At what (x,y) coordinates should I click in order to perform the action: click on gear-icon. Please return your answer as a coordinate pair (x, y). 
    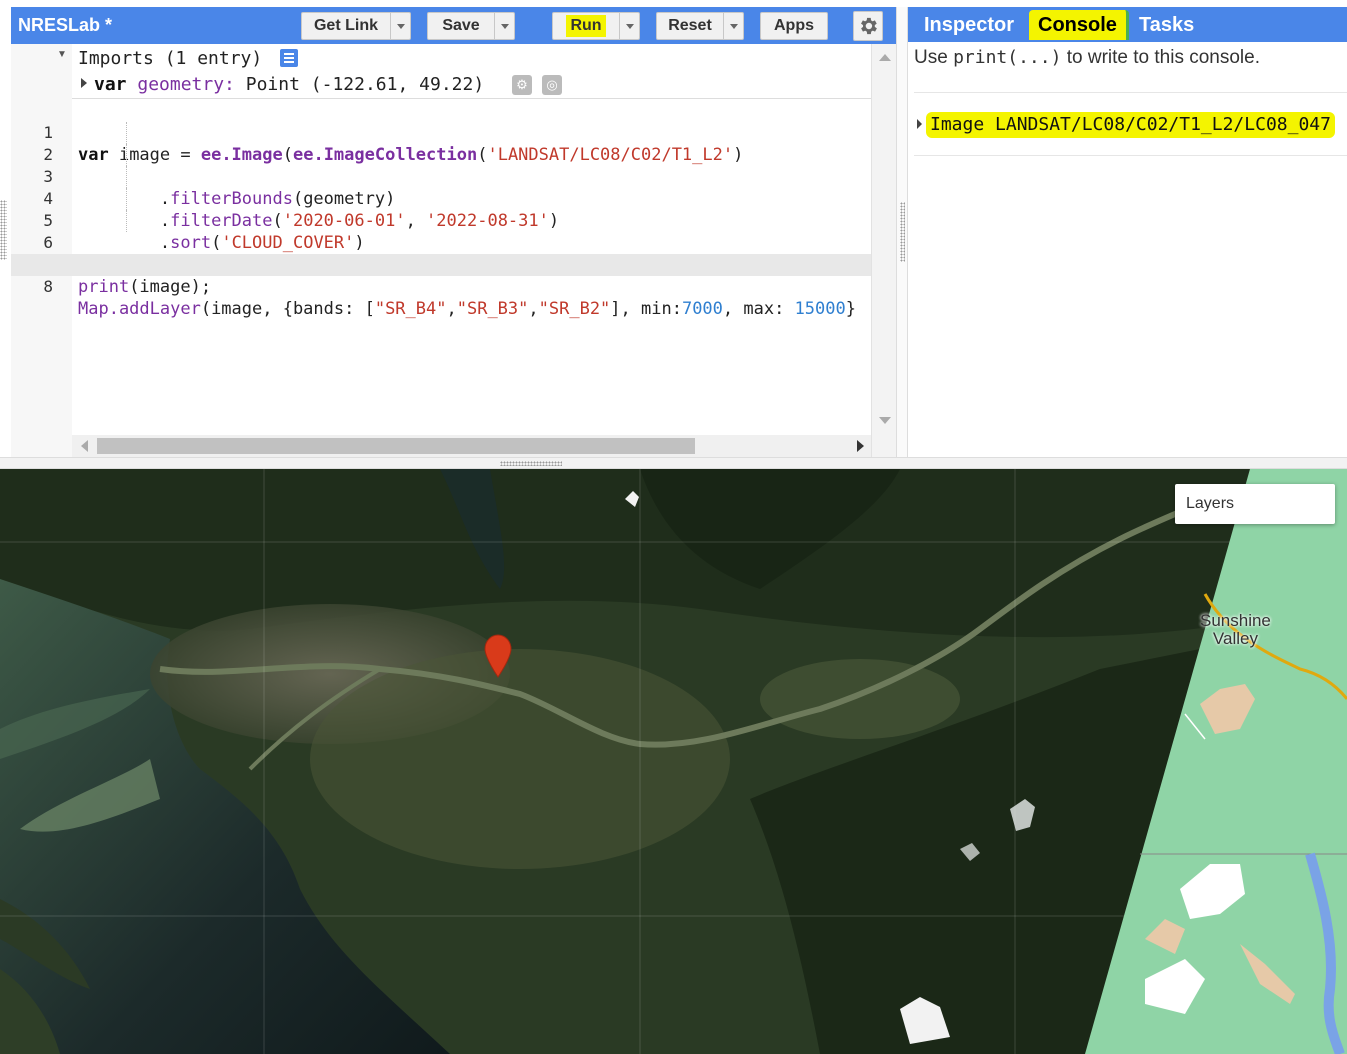
    Looking at the image, I should click on (869, 26).